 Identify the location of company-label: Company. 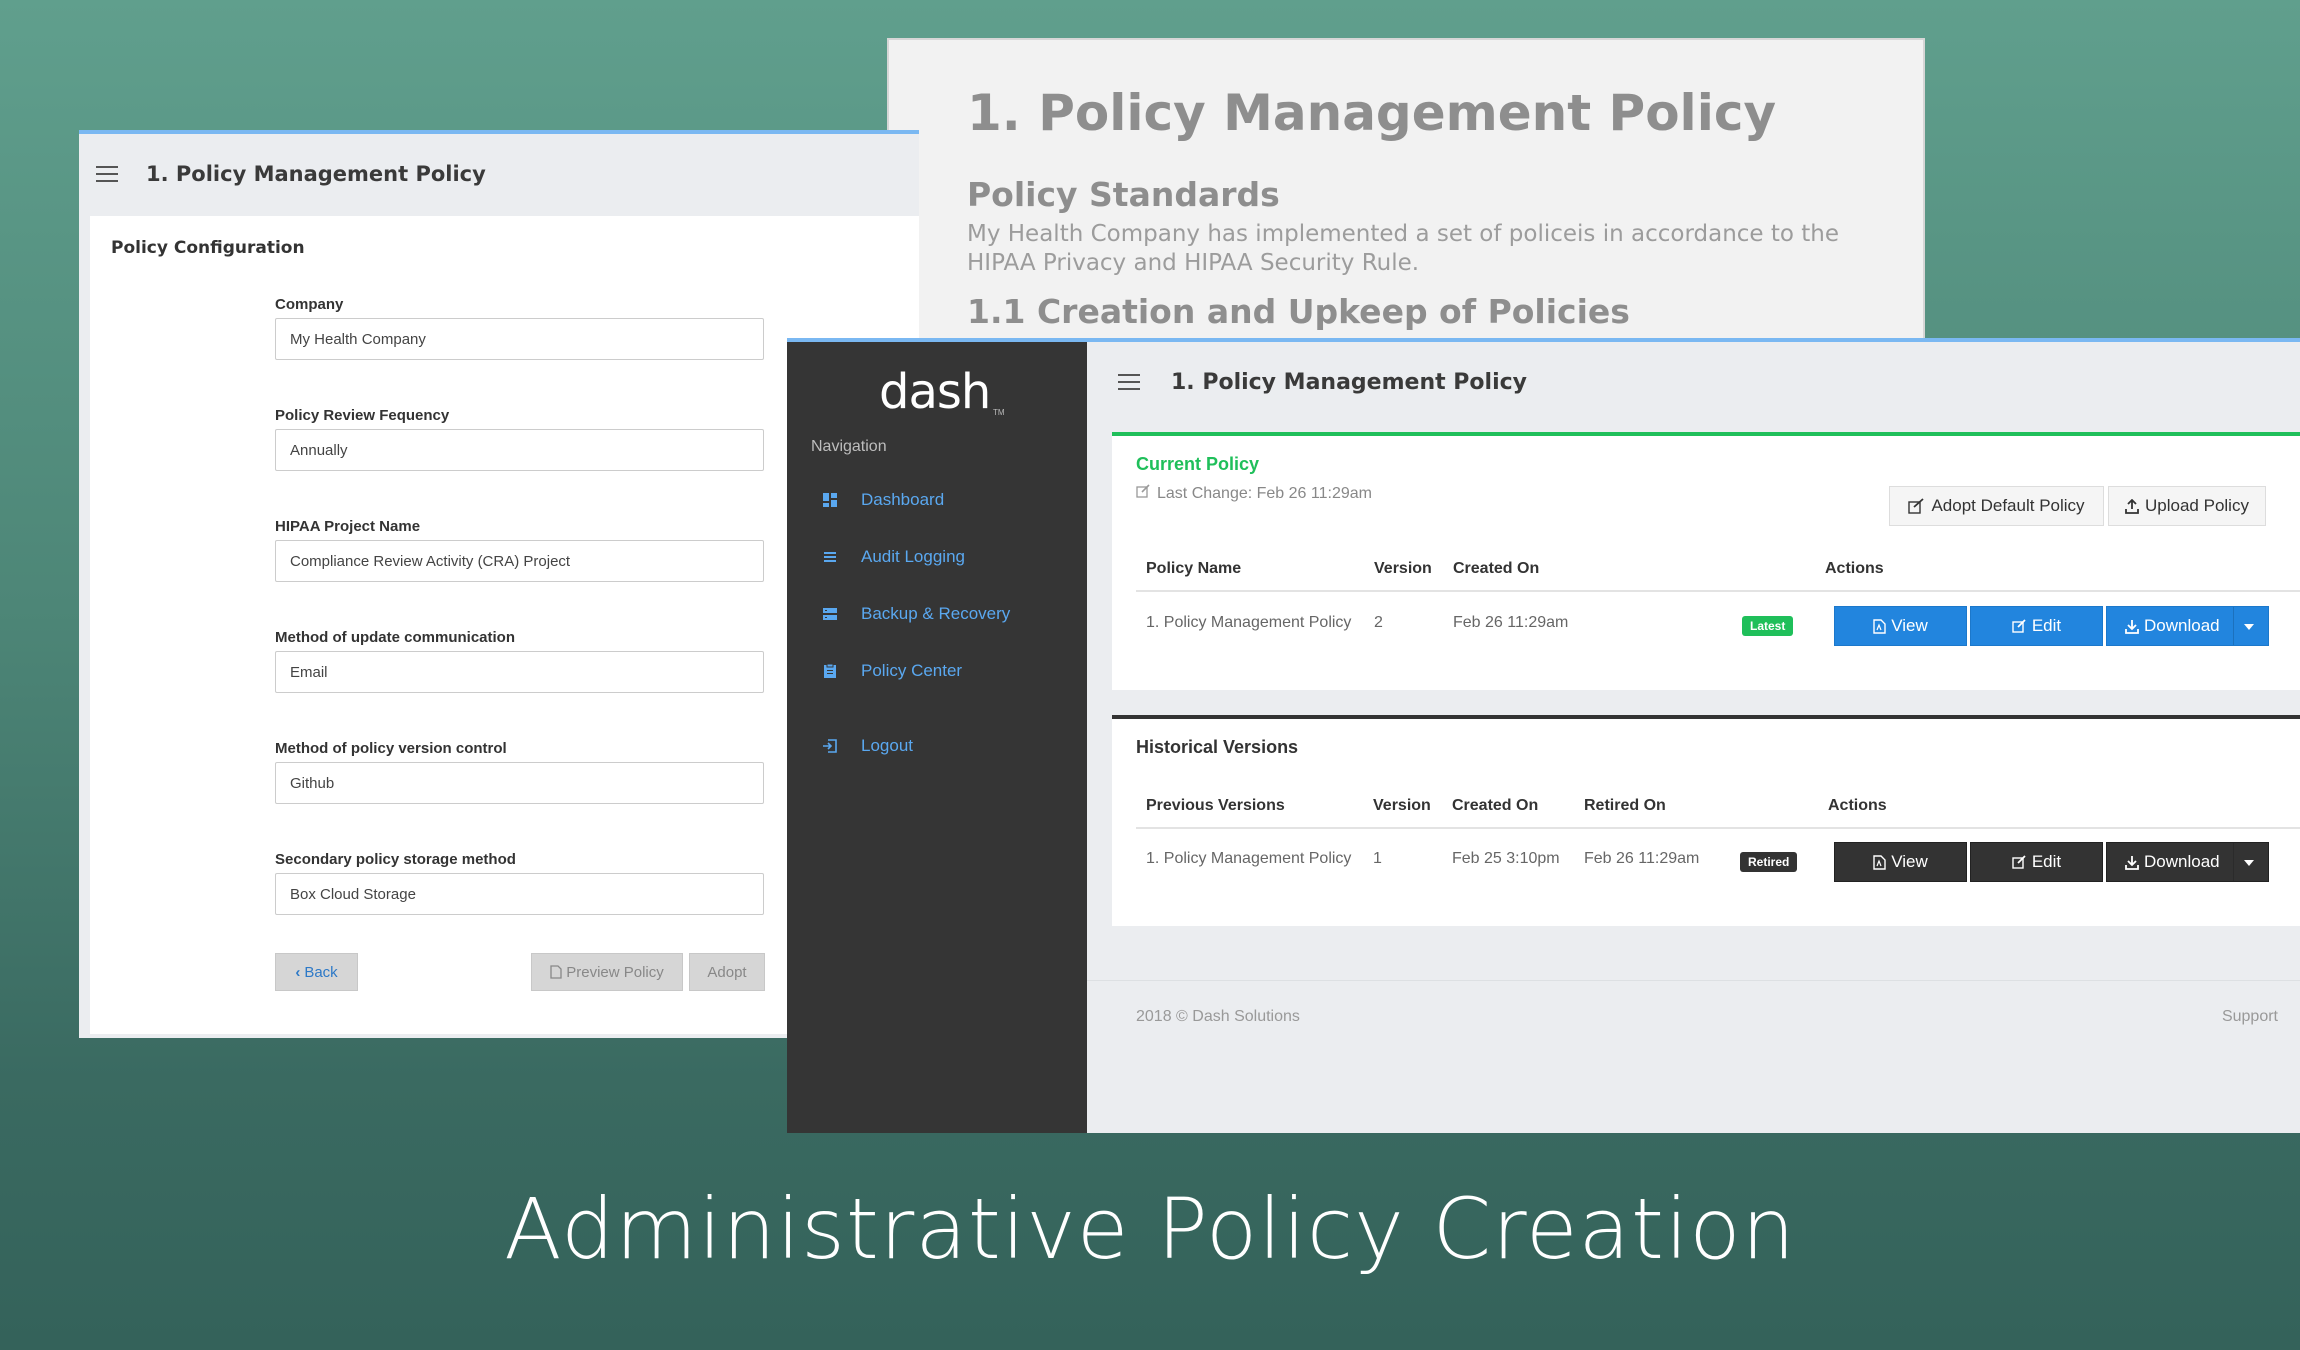
(309, 304).